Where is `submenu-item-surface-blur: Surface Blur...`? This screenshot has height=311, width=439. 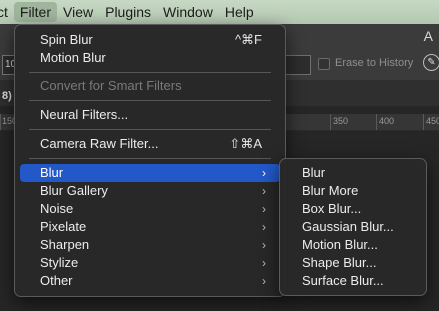 submenu-item-surface-blur: Surface Blur... is located at coordinates (353, 281).